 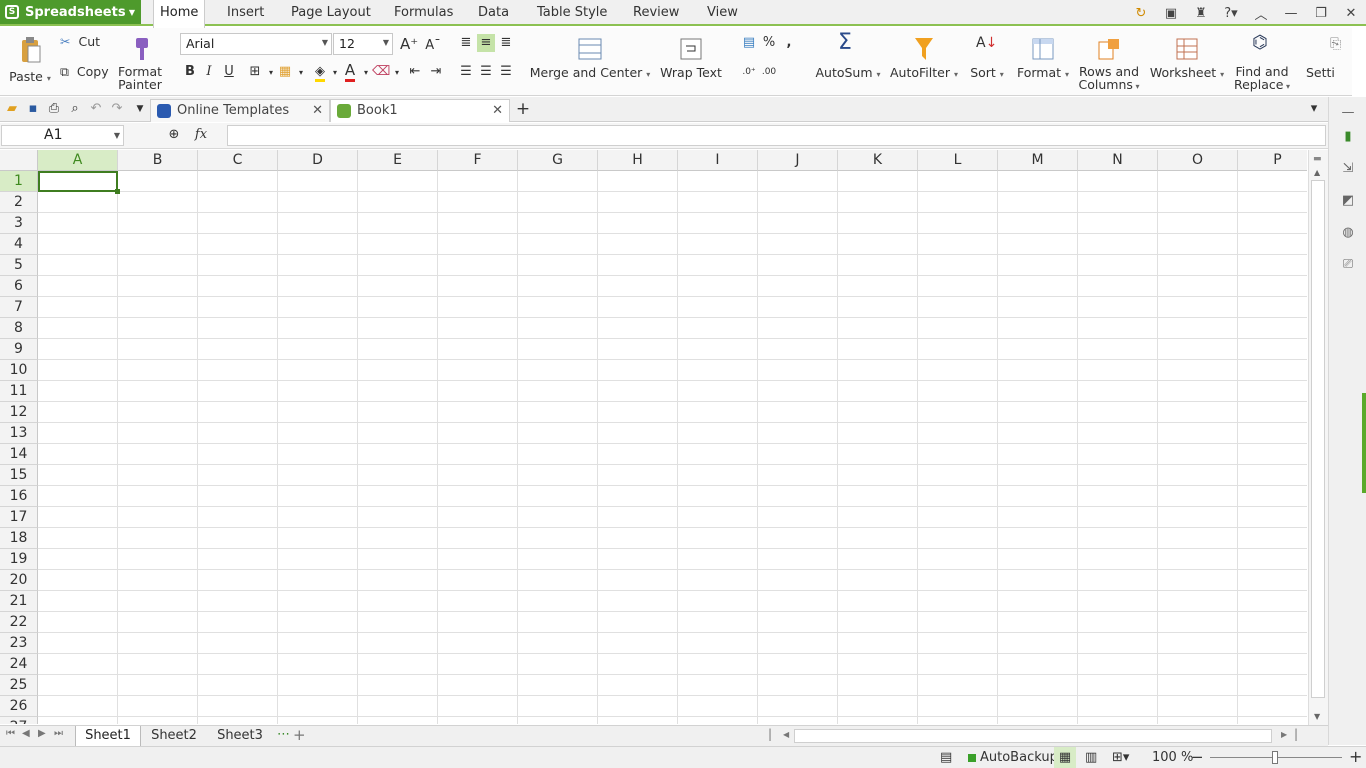 What do you see at coordinates (70, 12) in the screenshot?
I see `app-menu-button: S Spreadsheets ▼` at bounding box center [70, 12].